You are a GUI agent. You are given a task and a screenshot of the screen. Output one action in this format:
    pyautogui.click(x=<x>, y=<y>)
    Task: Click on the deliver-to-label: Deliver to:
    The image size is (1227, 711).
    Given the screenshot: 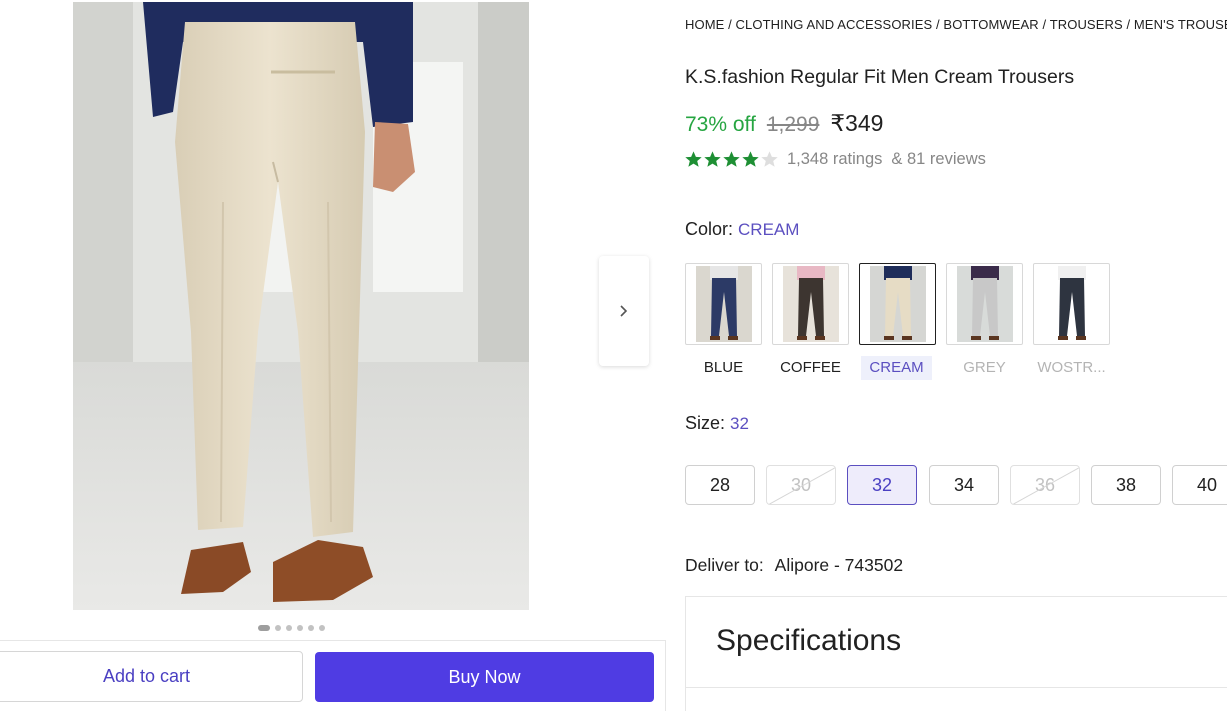 What is the action you would take?
    pyautogui.click(x=724, y=565)
    